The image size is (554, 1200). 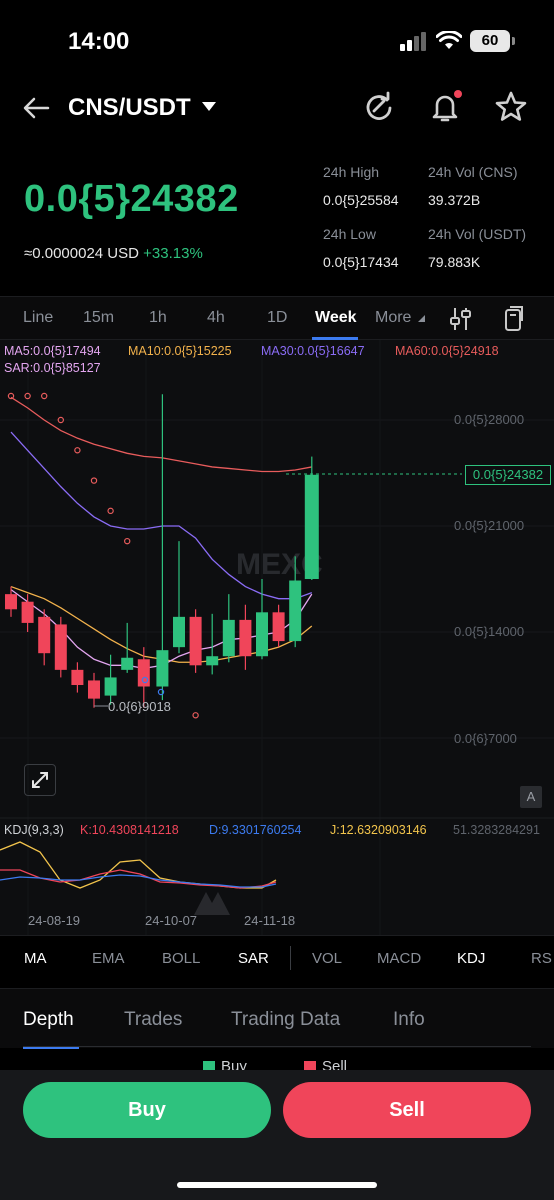 I want to click on indicator-vol: VOL, so click(x=327, y=958).